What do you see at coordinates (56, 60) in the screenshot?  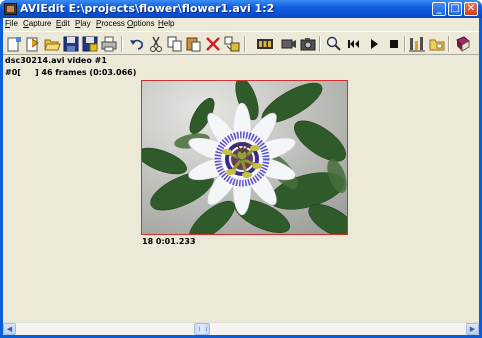 I see `stream-name: dsc30214.avi video #1` at bounding box center [56, 60].